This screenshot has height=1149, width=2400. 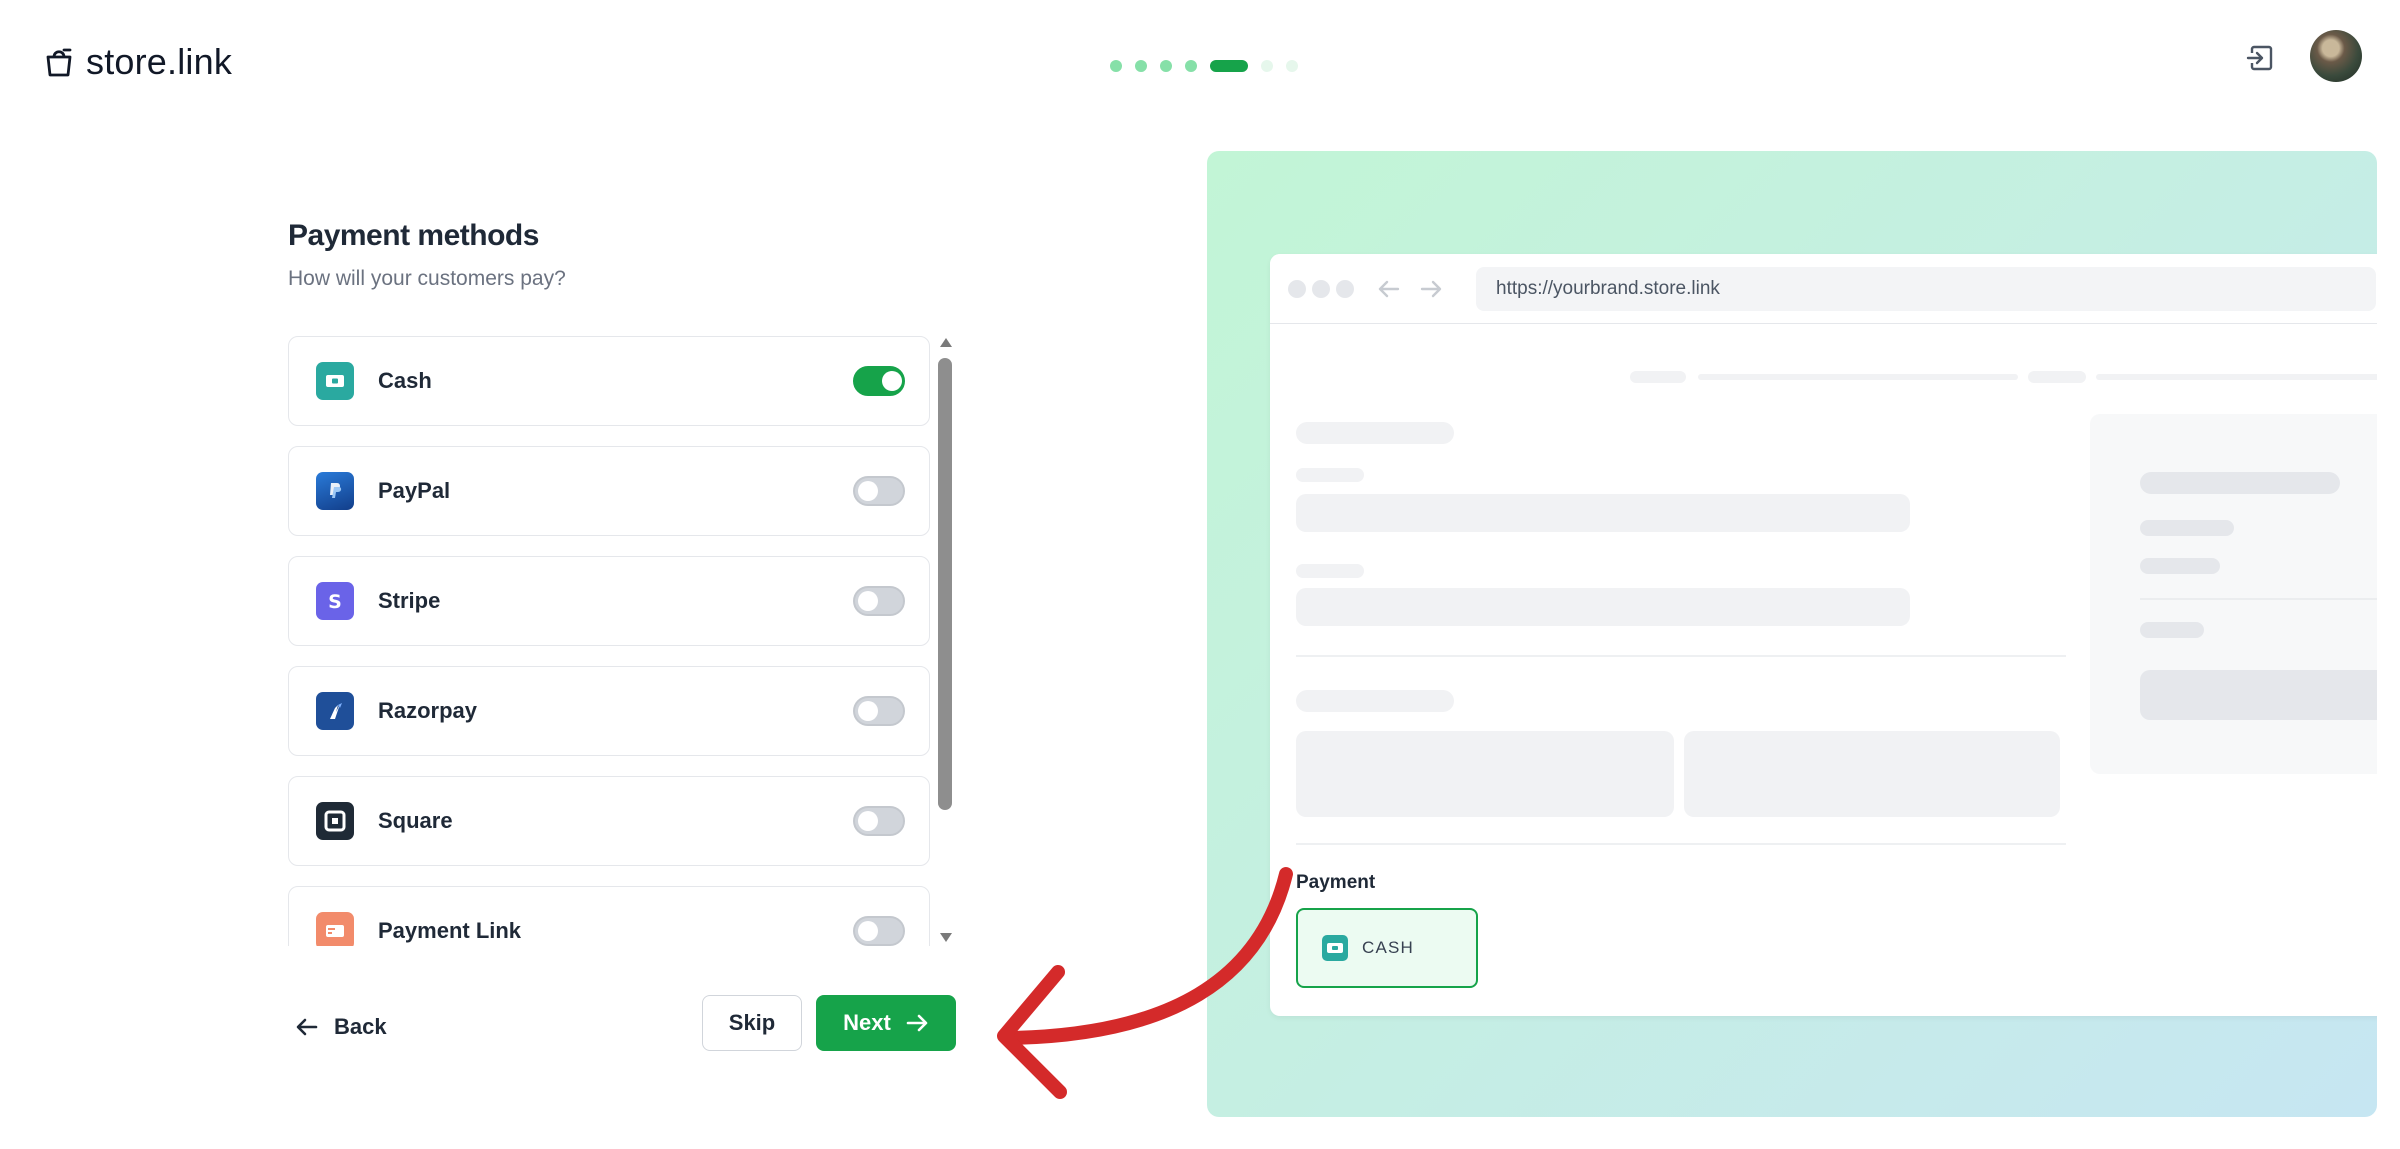 I want to click on preview-payment-label: Payment, so click(x=1336, y=882).